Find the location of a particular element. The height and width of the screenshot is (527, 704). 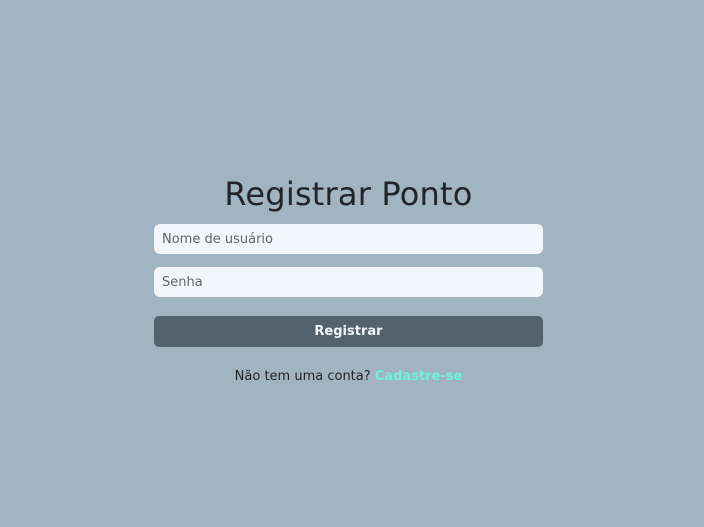

page-title: Registrar Ponto is located at coordinates (348, 194).